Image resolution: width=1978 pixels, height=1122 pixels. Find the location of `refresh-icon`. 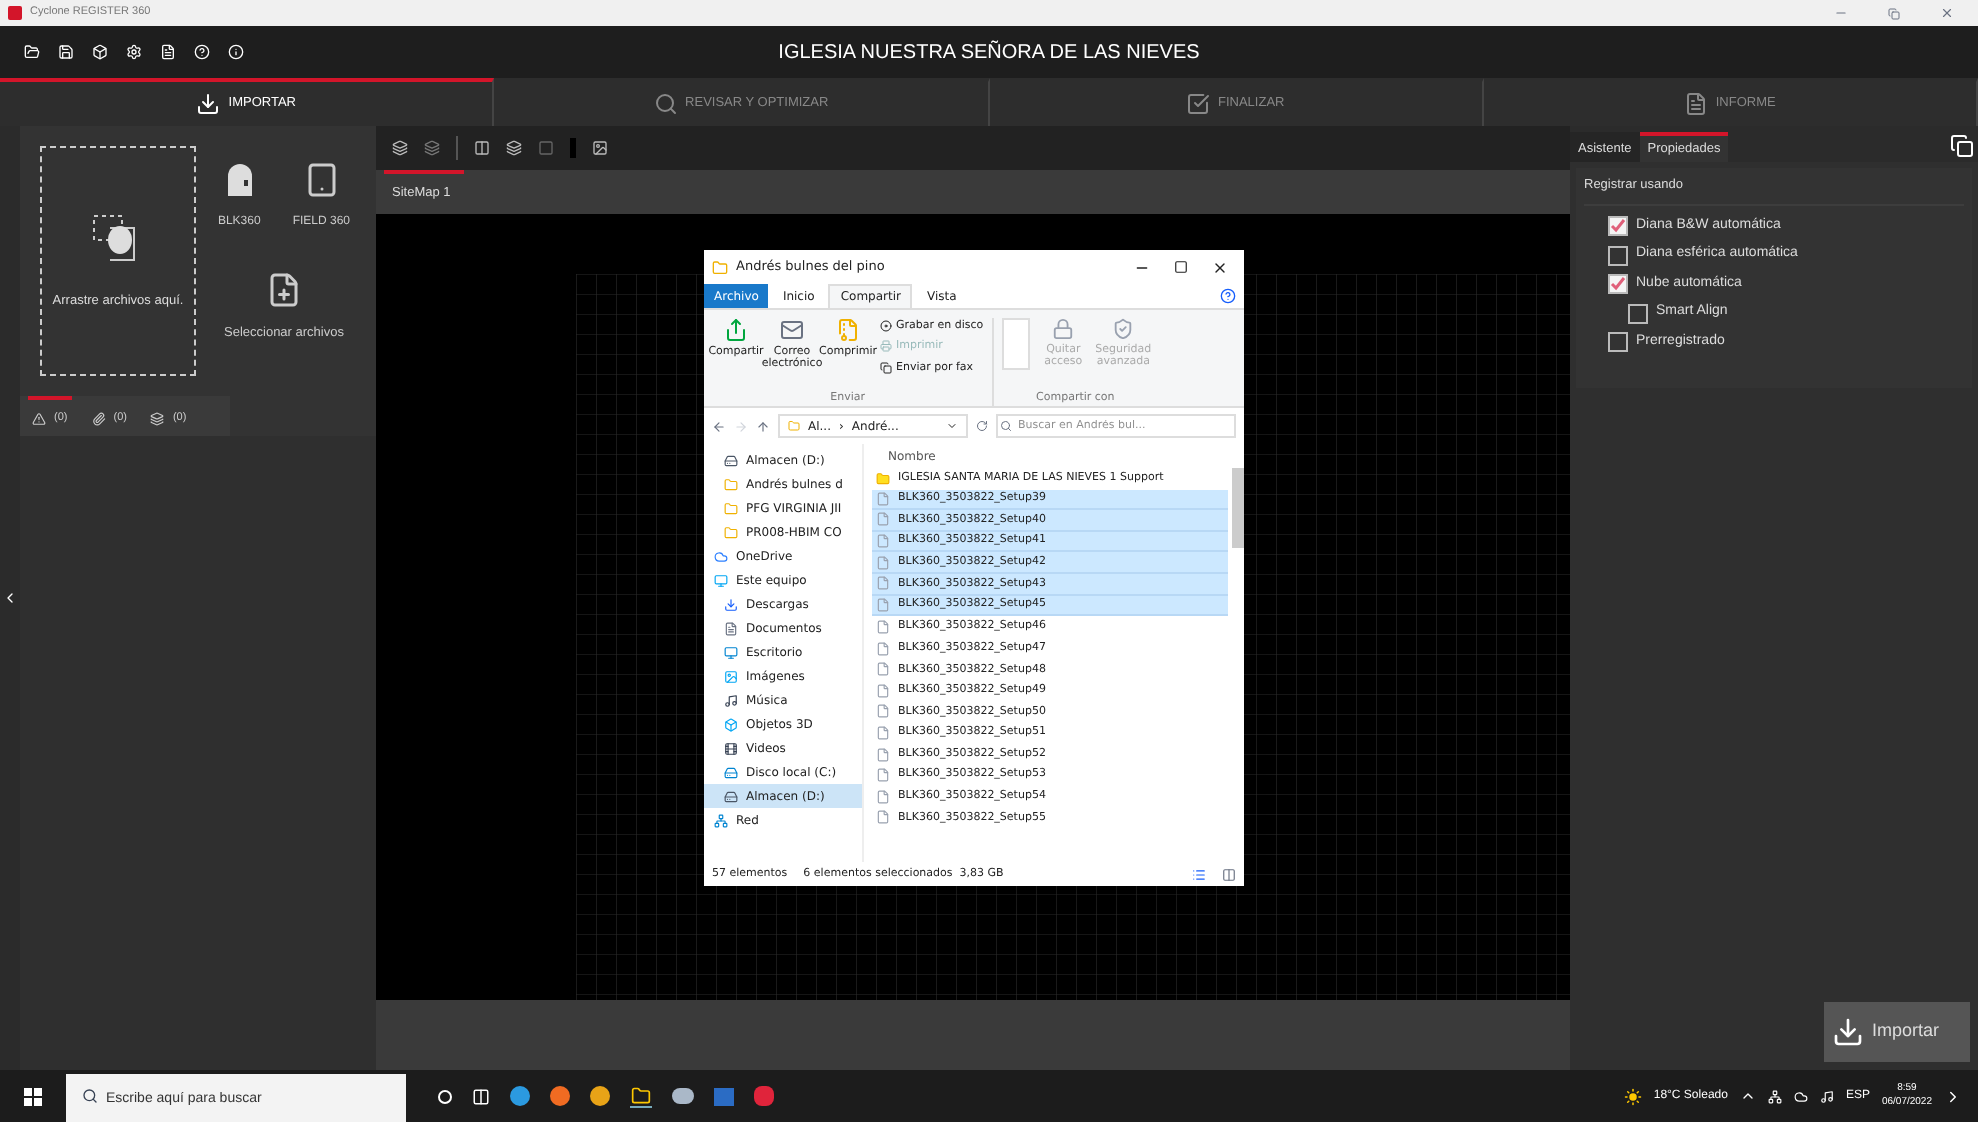

refresh-icon is located at coordinates (982, 426).